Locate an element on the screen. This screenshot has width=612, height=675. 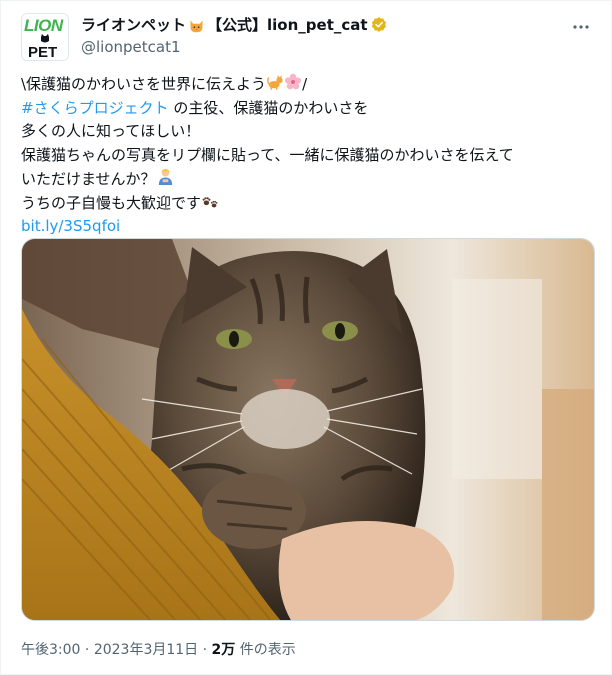
logo-cat-icon is located at coordinates (45, 38).